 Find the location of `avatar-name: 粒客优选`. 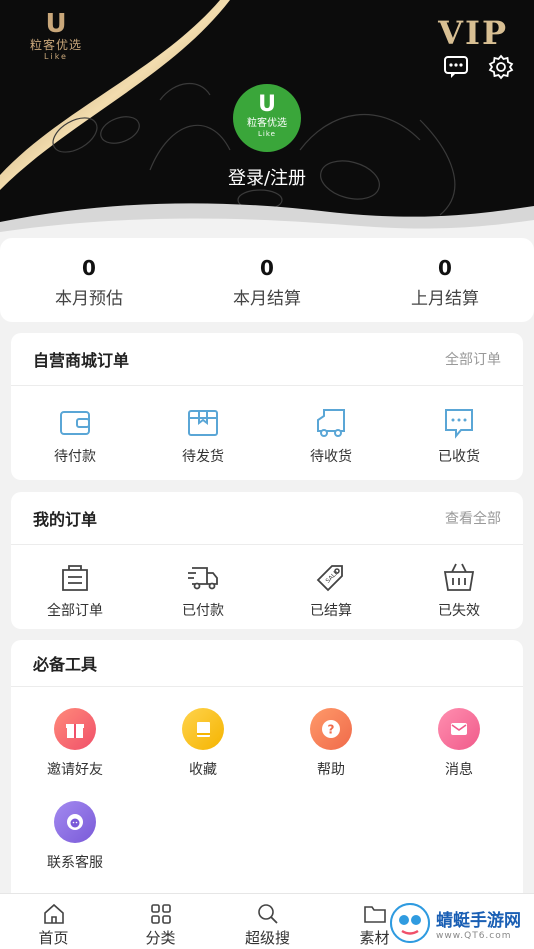

avatar-name: 粒客优选 is located at coordinates (267, 123).